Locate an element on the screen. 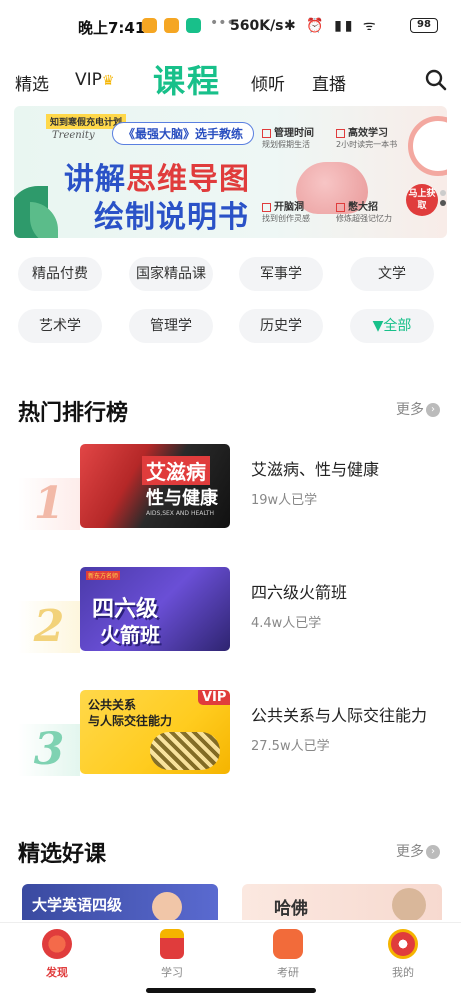  feature-desc: 2小时读完一本书 is located at coordinates (367, 144).